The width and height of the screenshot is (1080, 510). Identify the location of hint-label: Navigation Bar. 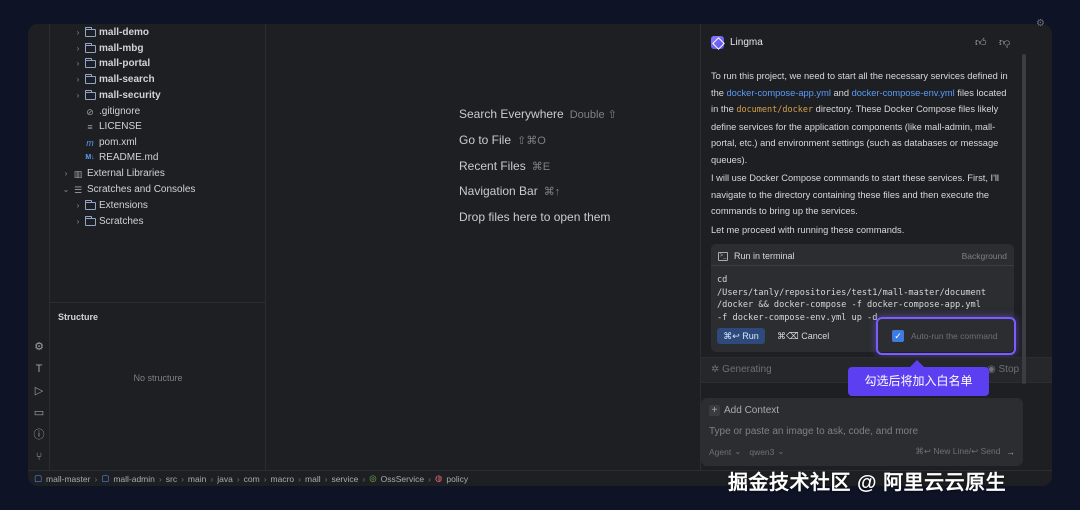
(498, 191).